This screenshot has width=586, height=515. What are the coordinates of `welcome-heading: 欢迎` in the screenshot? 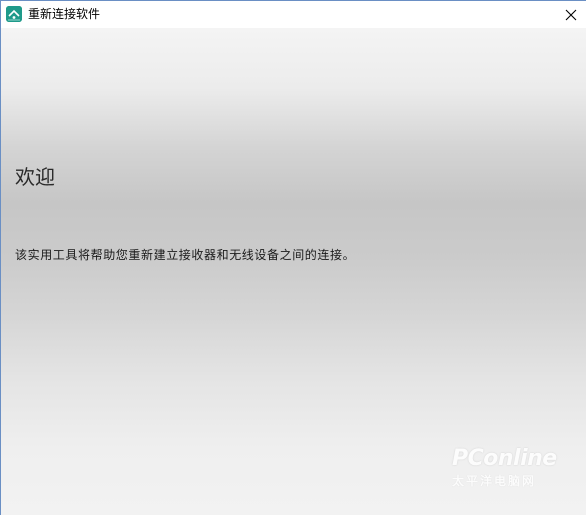 It's located at (35, 177).